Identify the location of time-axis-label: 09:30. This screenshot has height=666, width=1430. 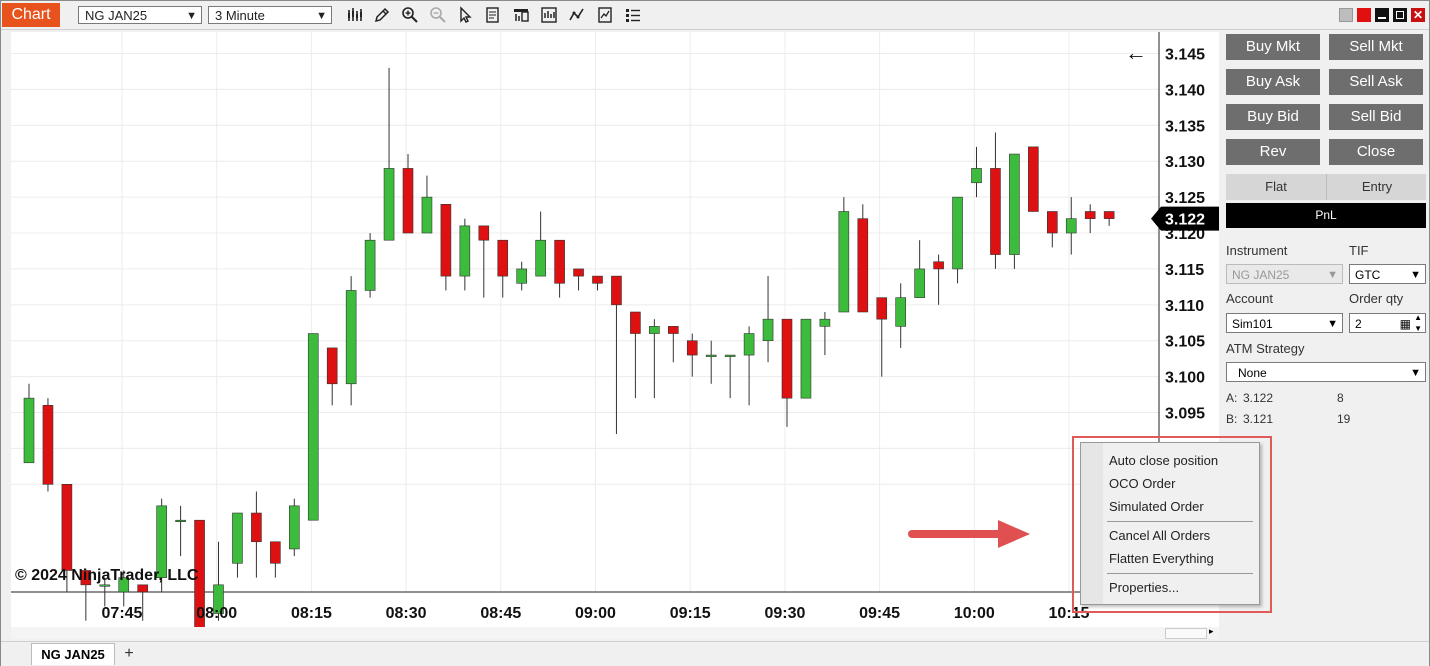
(784, 613).